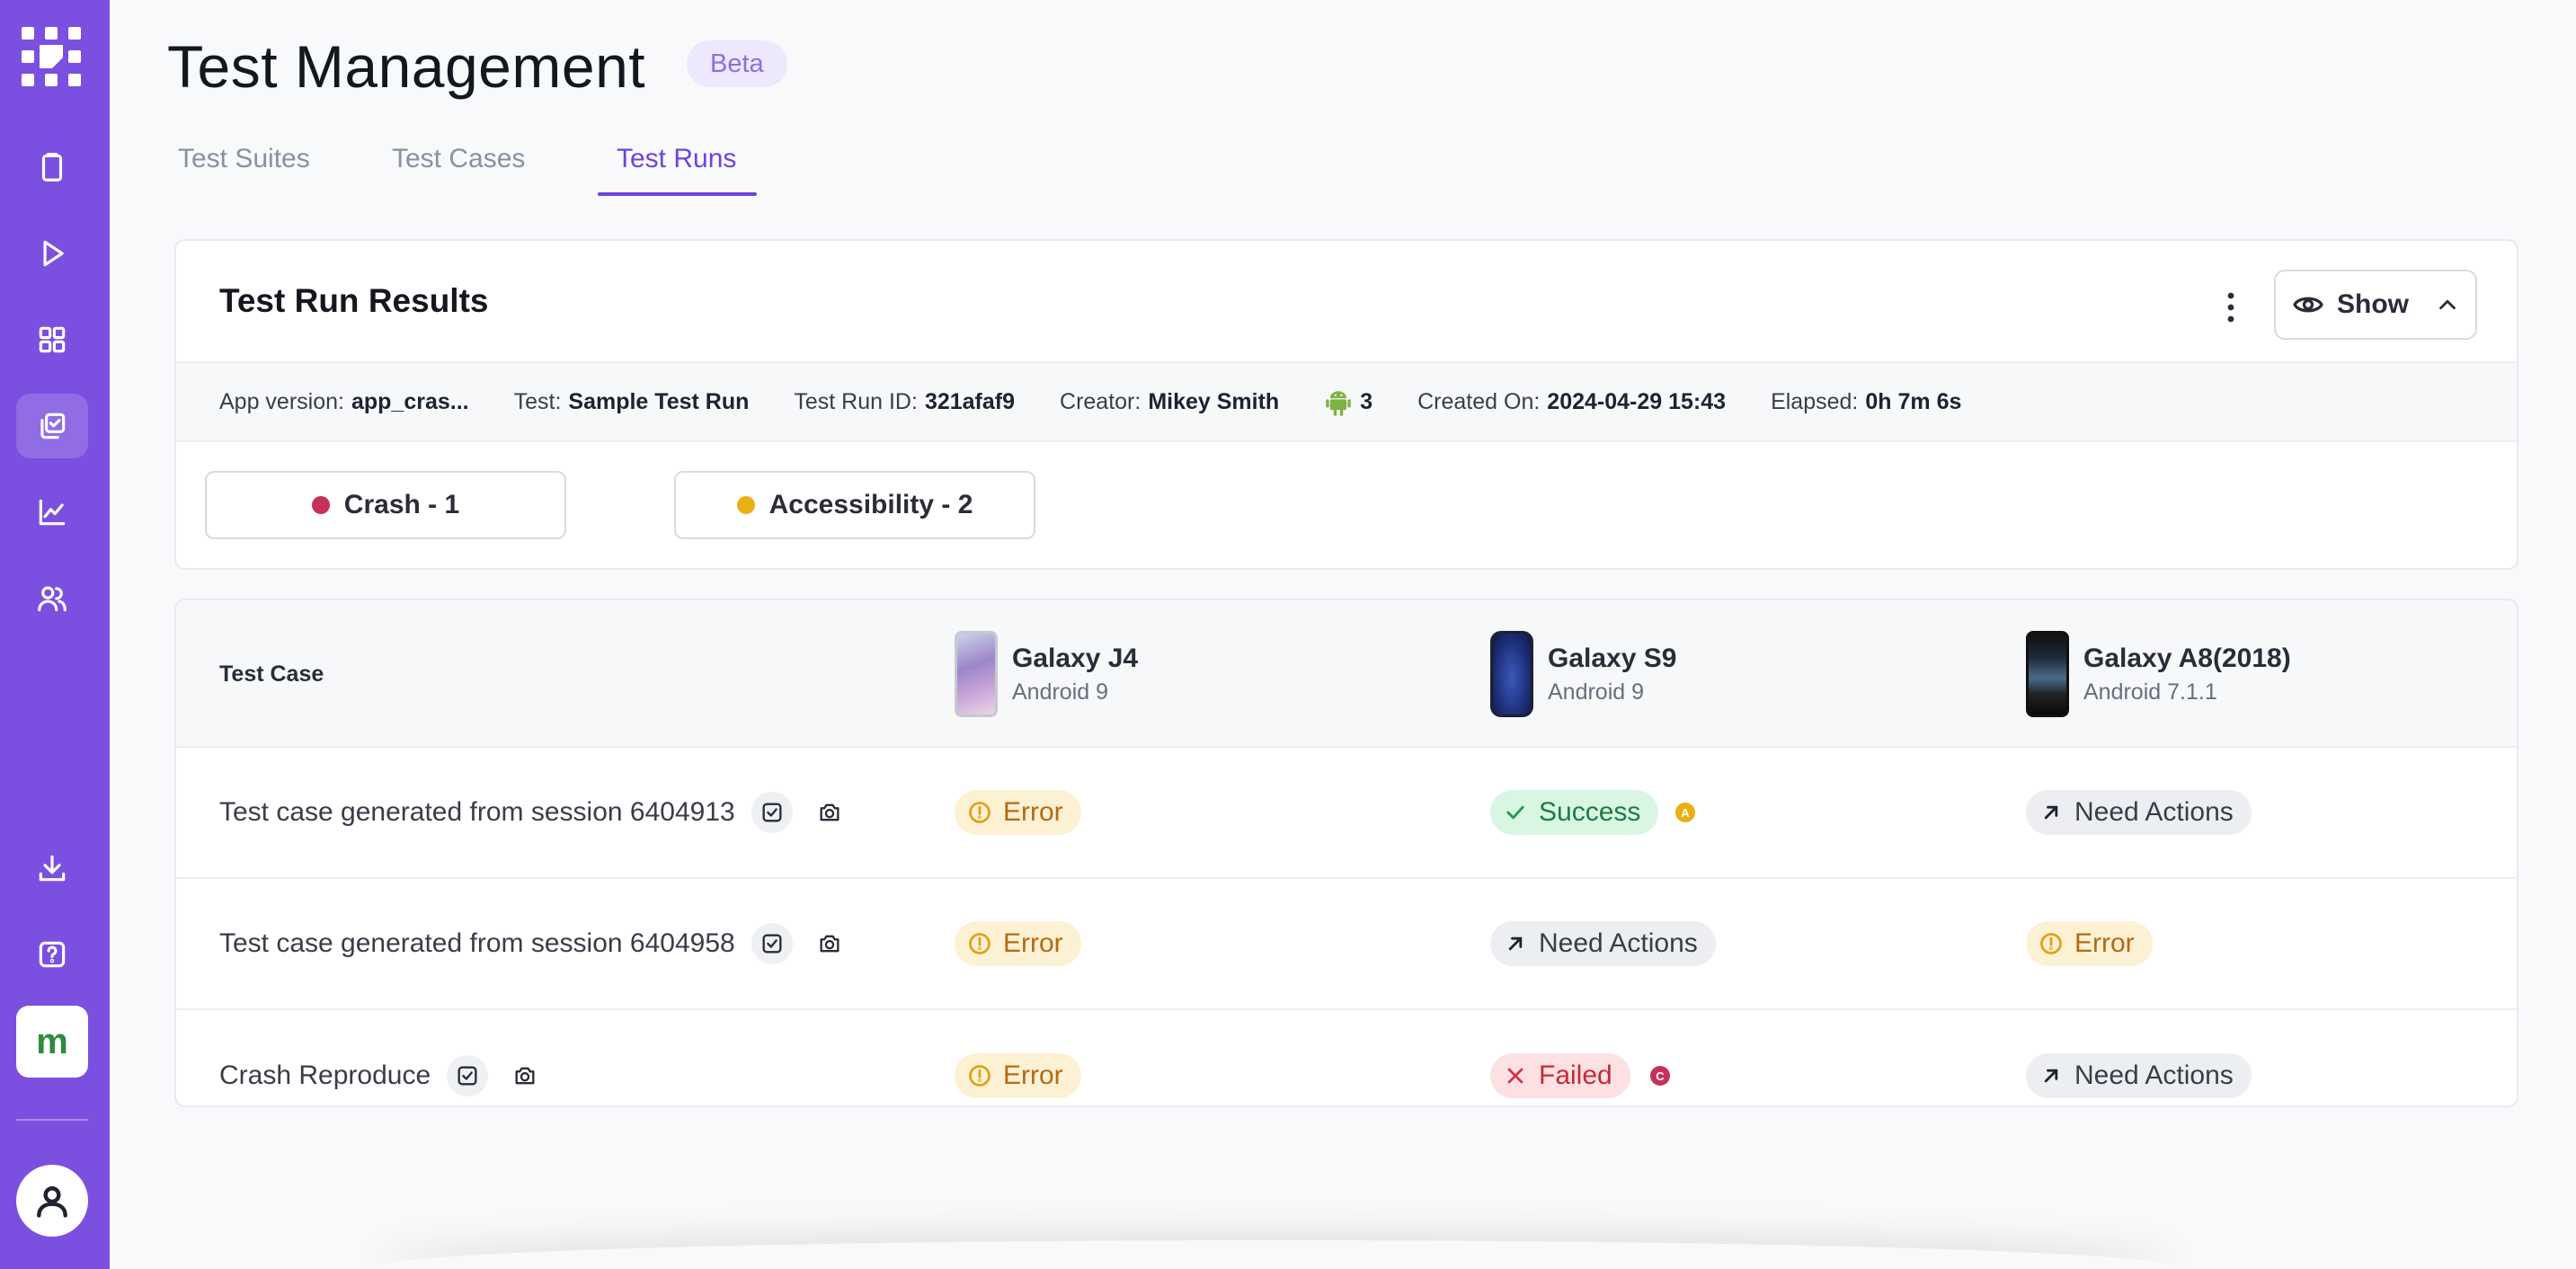 Image resolution: width=2576 pixels, height=1269 pixels. Describe the element at coordinates (52, 1201) in the screenshot. I see `user-avatar` at that location.